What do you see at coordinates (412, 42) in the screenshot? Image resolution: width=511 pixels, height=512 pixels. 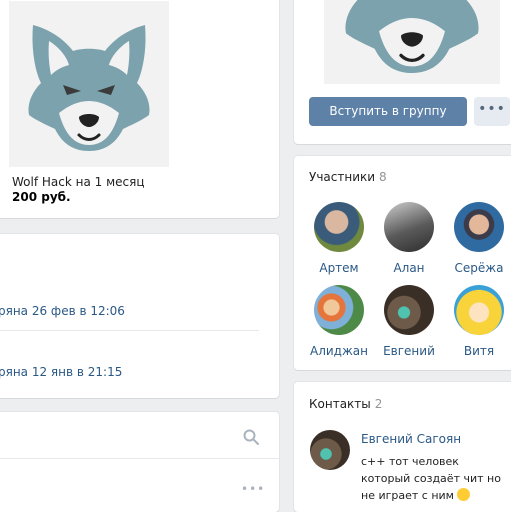 I see `group-avatar-wolf-icon` at bounding box center [412, 42].